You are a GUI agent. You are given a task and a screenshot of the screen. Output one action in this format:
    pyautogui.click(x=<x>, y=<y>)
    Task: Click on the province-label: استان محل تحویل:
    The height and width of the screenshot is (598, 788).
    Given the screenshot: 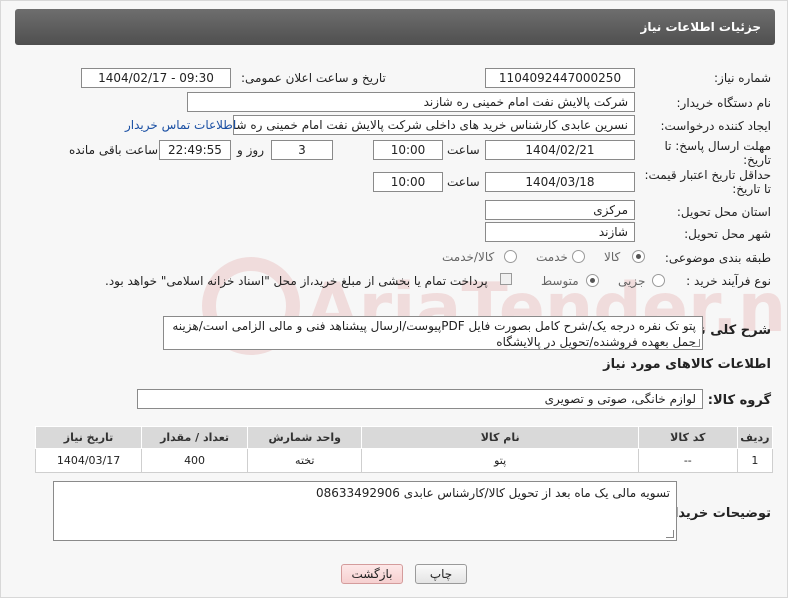 What is the action you would take?
    pyautogui.click(x=723, y=212)
    